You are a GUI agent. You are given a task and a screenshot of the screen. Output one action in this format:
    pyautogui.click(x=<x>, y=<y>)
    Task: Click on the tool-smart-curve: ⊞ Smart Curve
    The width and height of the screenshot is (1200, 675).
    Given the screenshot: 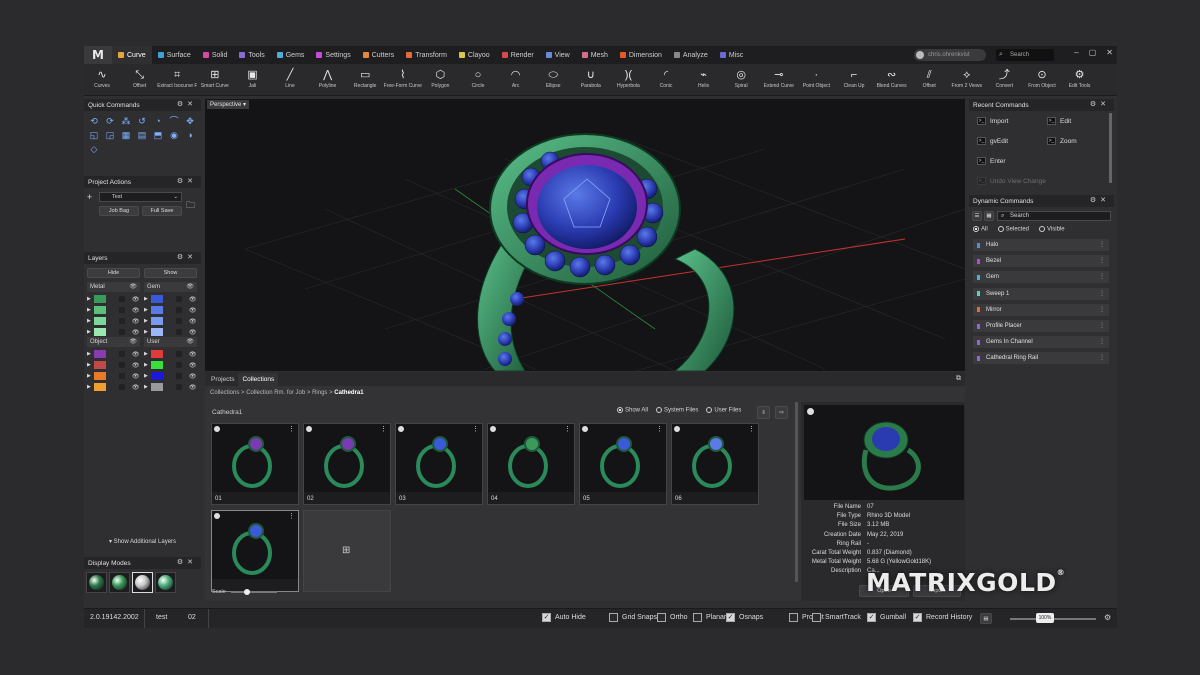 What is the action you would take?
    pyautogui.click(x=215, y=78)
    